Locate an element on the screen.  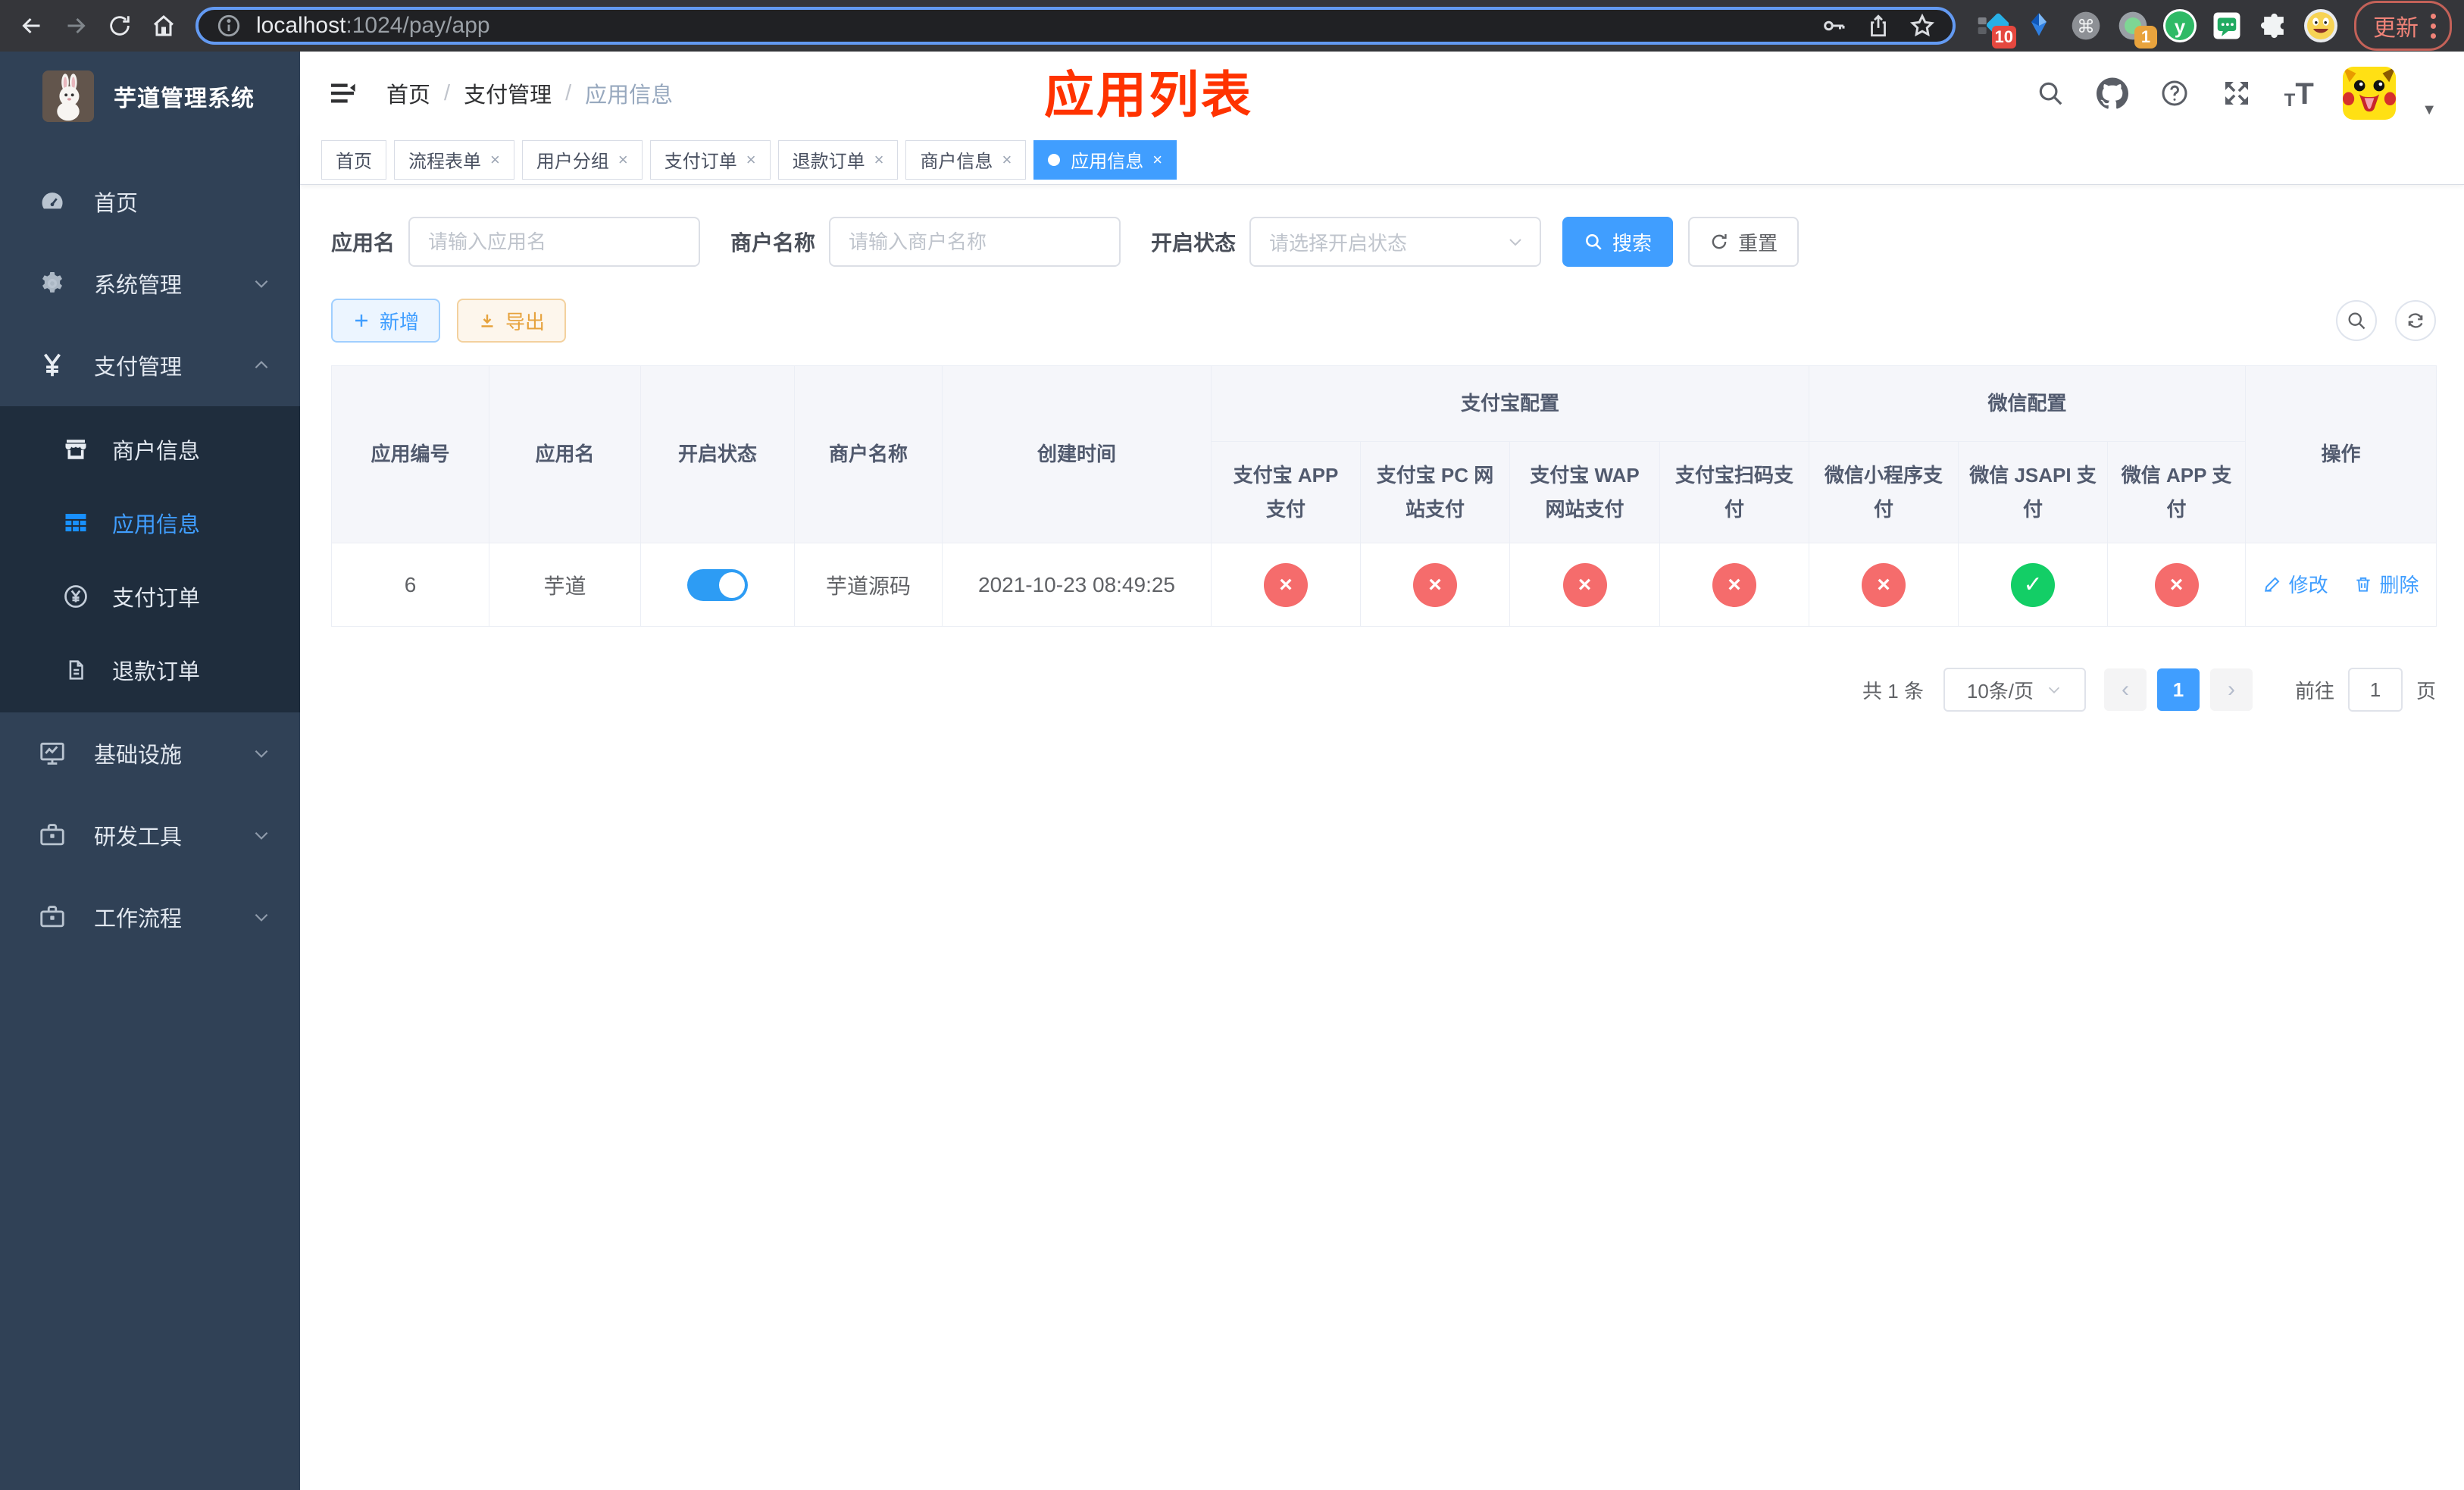
col-merchant: 商户名称 is located at coordinates (868, 454).